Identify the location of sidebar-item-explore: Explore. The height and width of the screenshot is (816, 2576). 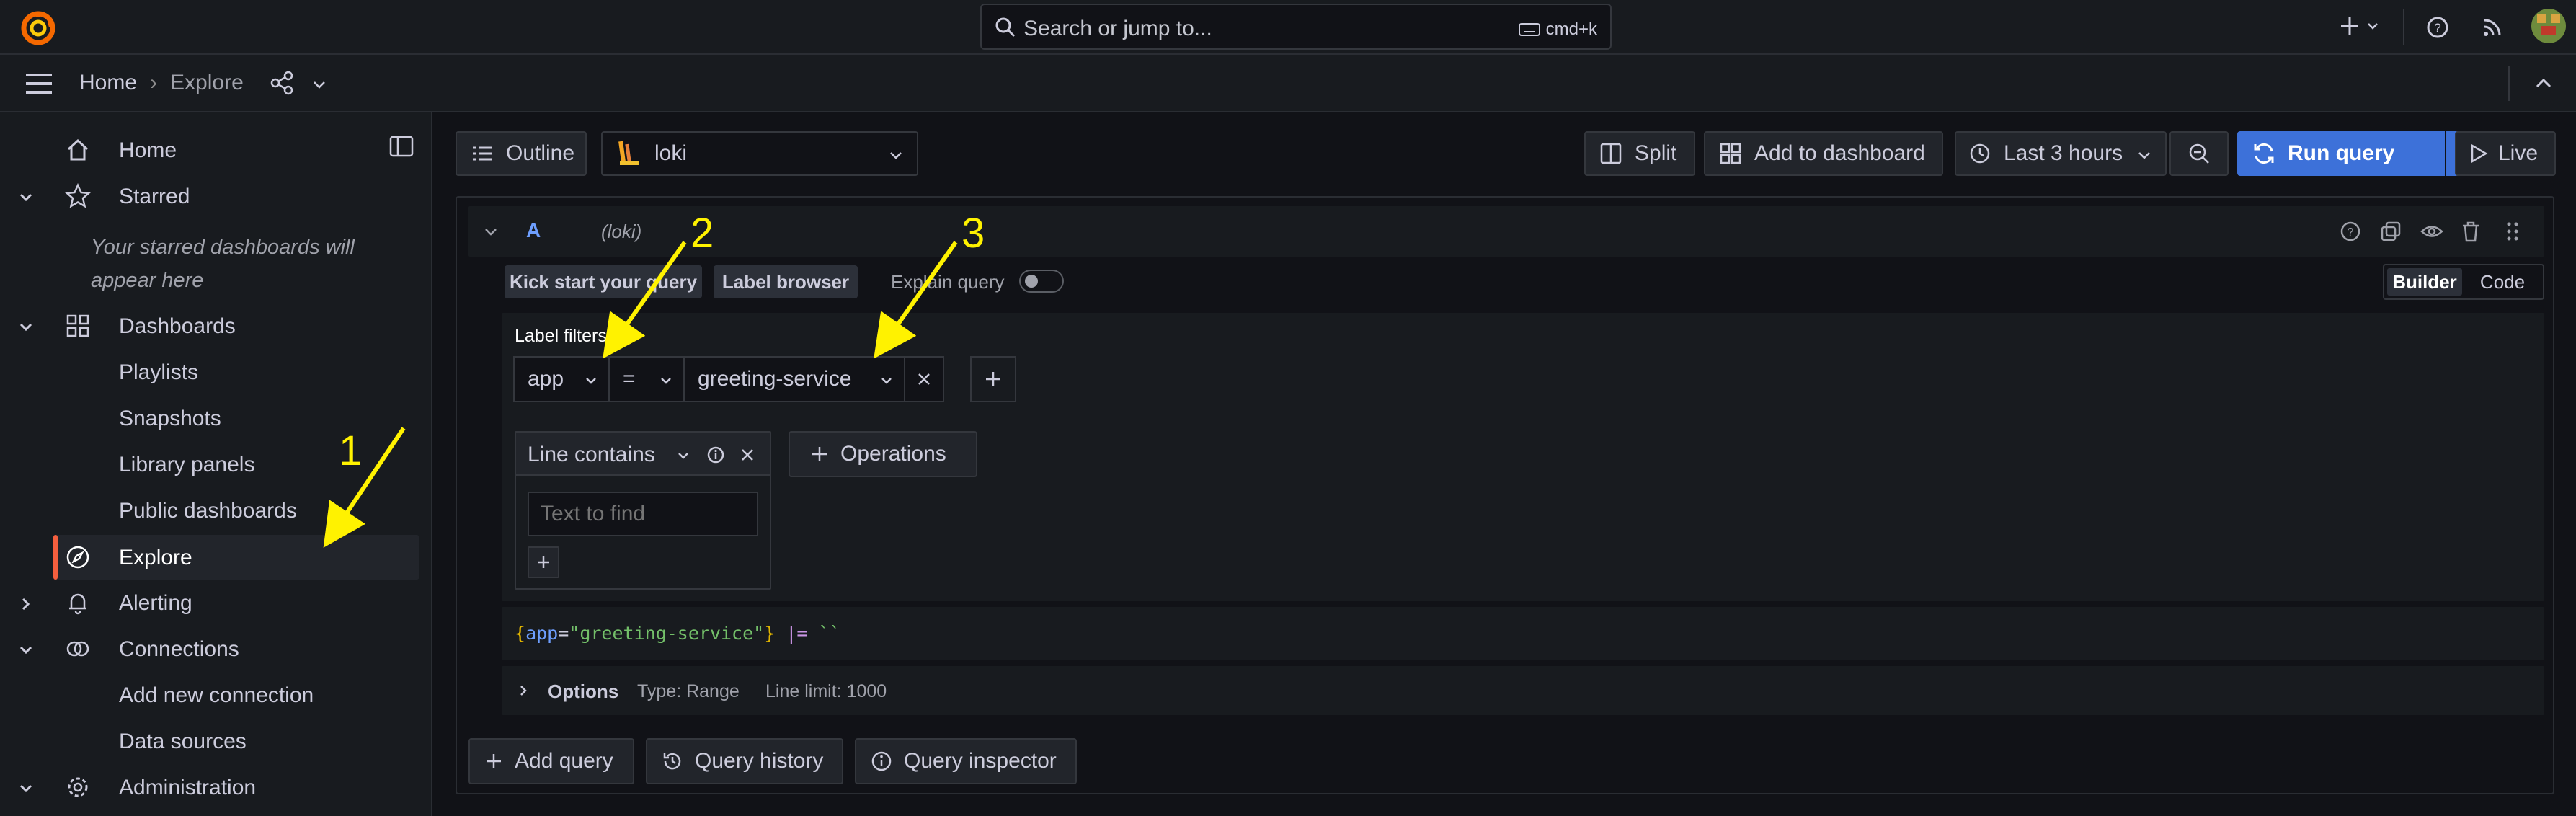
(236, 557).